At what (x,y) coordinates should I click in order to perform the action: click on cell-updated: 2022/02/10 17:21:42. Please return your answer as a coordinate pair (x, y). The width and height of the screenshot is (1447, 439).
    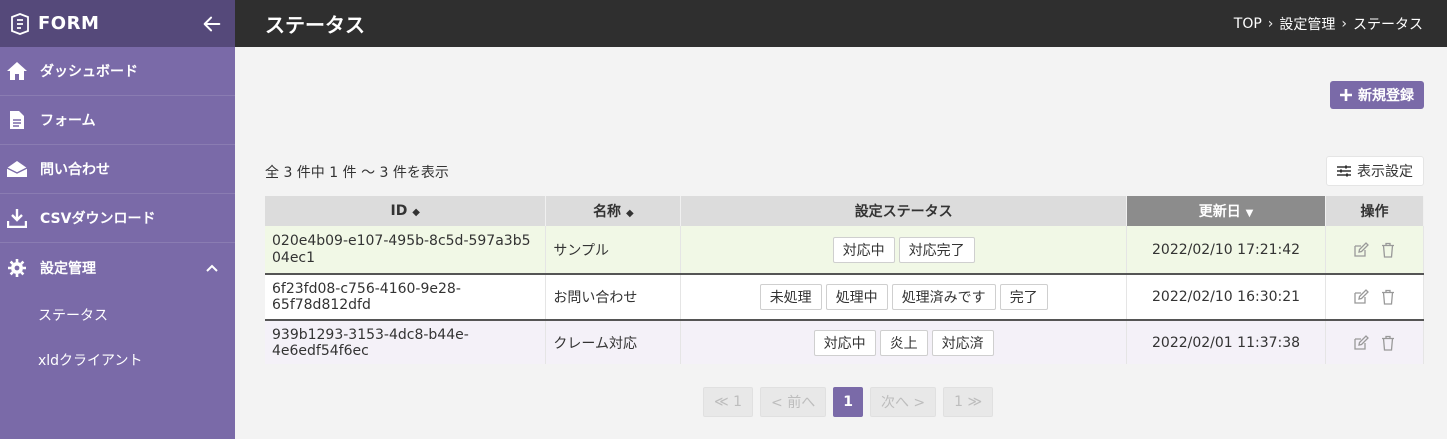
    Looking at the image, I should click on (1226, 250).